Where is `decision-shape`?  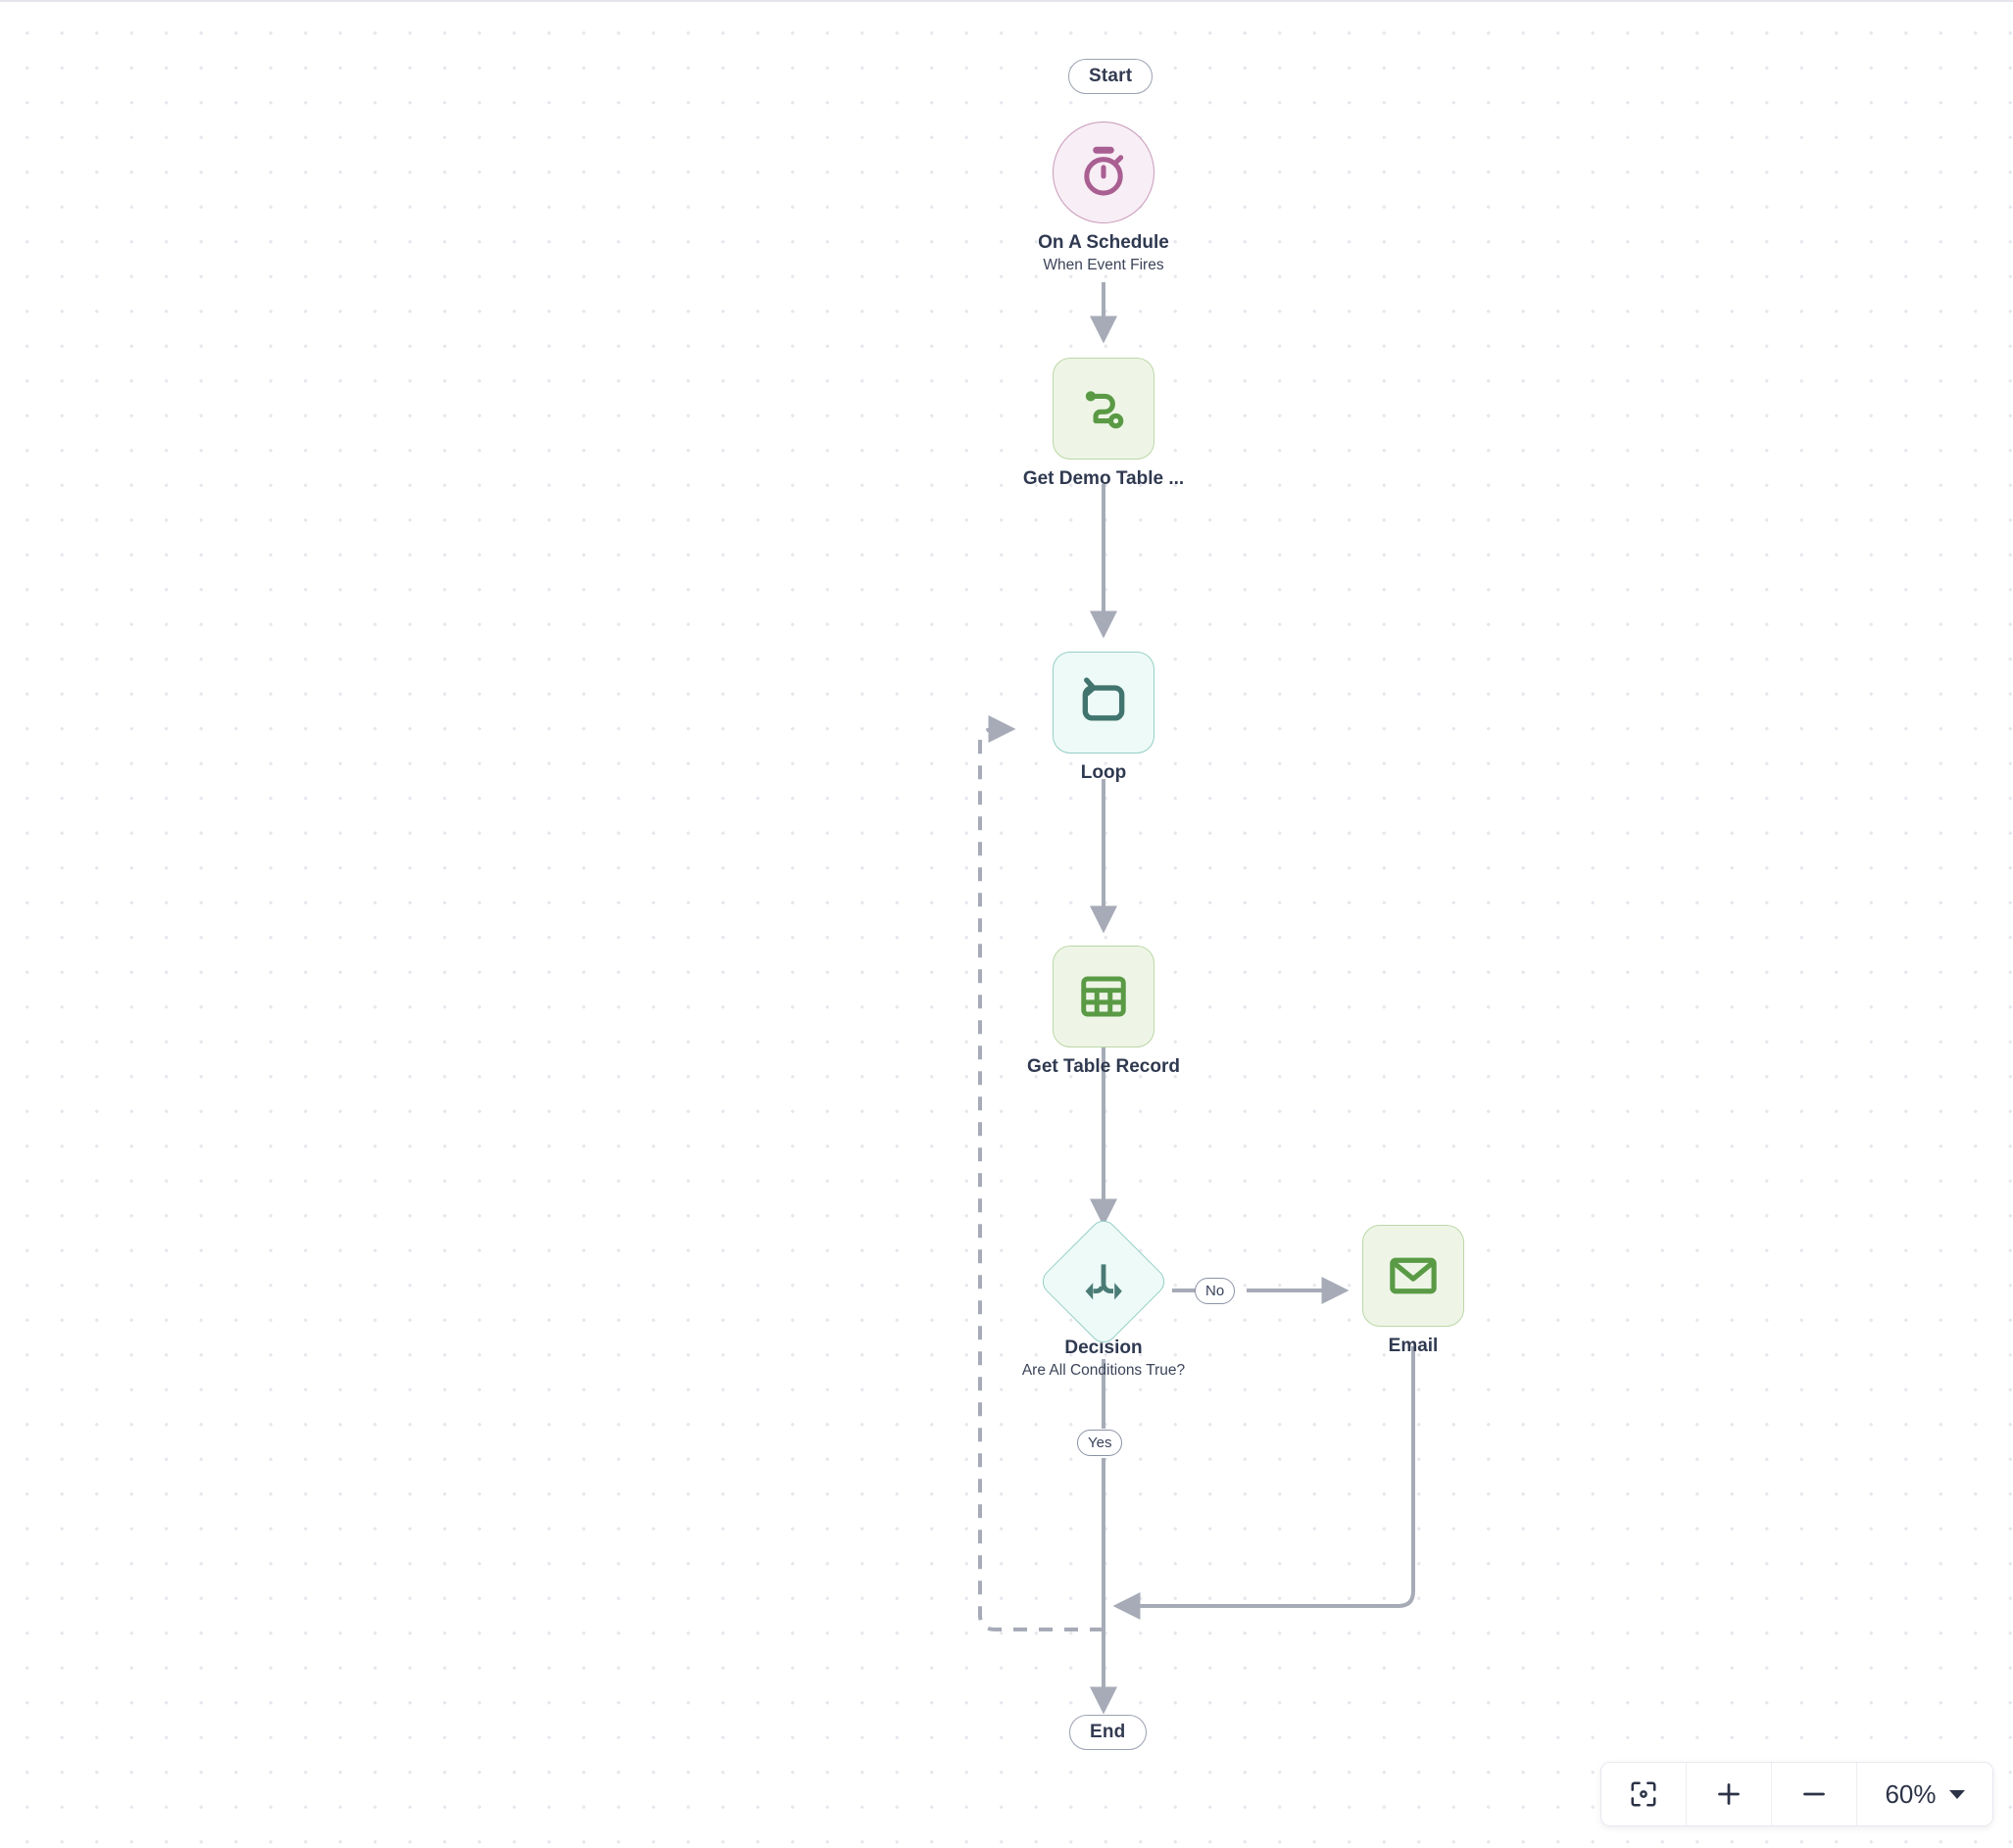 decision-shape is located at coordinates (1103, 1281).